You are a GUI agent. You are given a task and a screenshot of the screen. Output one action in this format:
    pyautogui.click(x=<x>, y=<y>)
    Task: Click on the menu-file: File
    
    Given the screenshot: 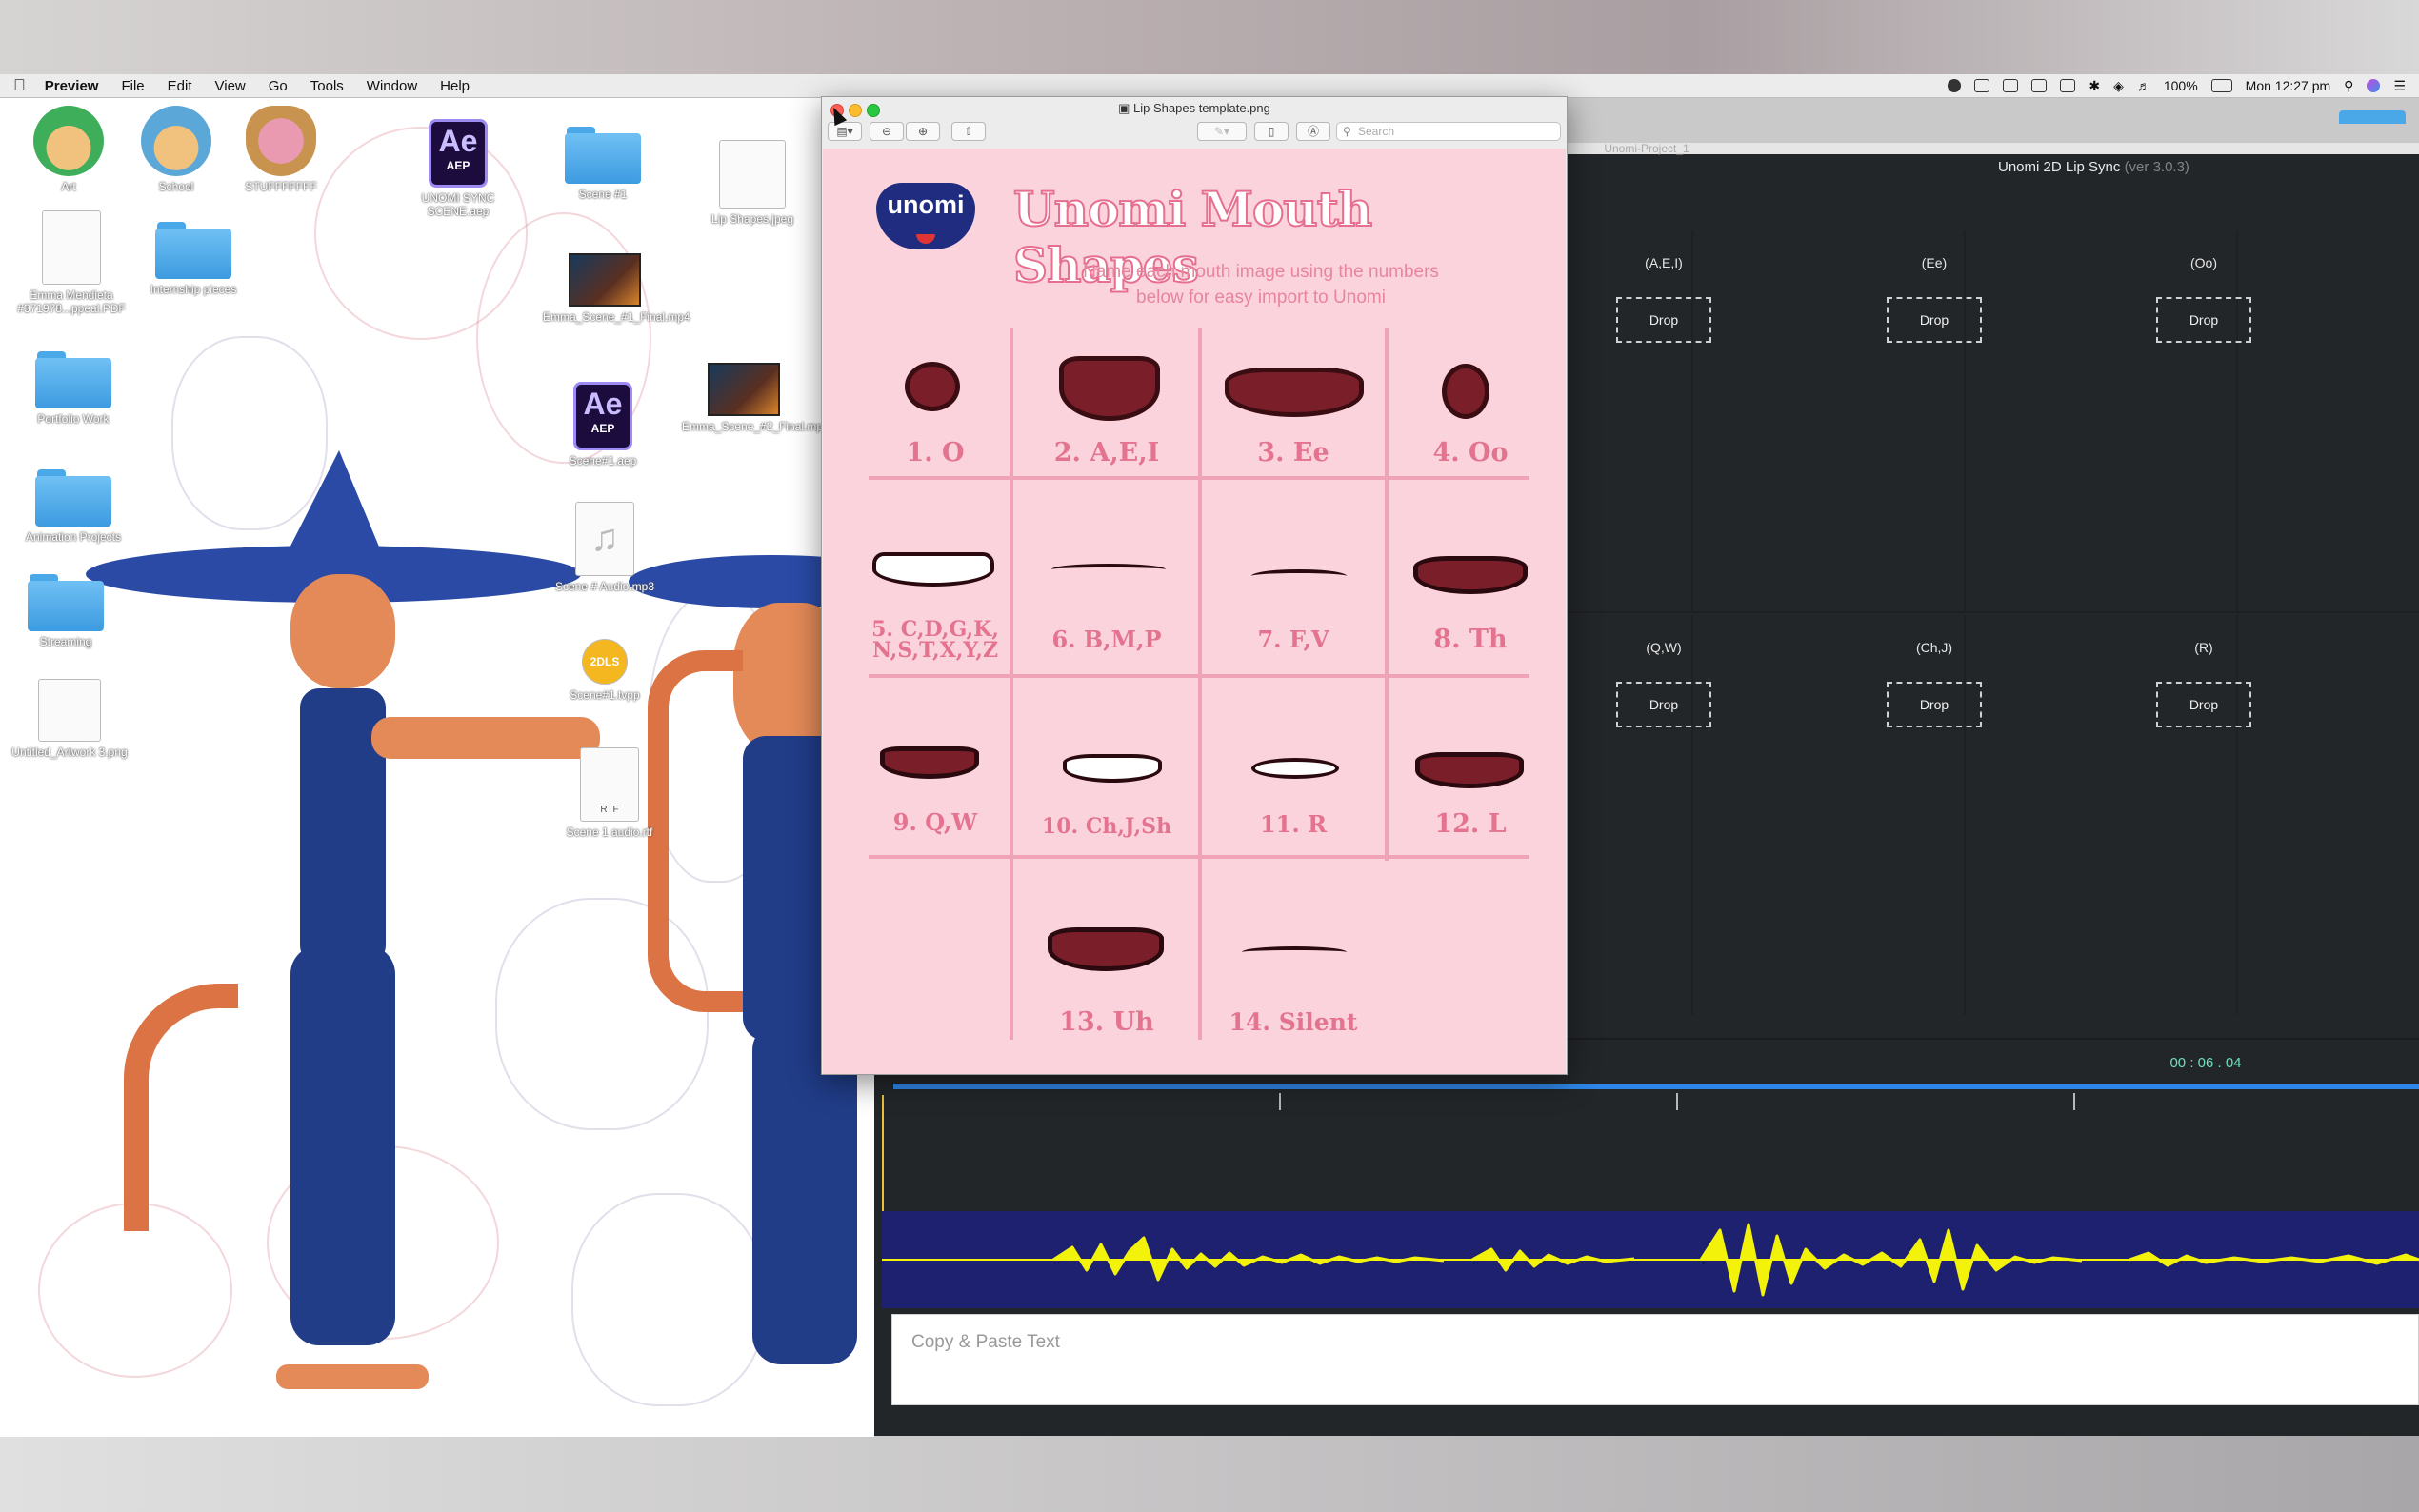 What is the action you would take?
    pyautogui.click(x=132, y=86)
    